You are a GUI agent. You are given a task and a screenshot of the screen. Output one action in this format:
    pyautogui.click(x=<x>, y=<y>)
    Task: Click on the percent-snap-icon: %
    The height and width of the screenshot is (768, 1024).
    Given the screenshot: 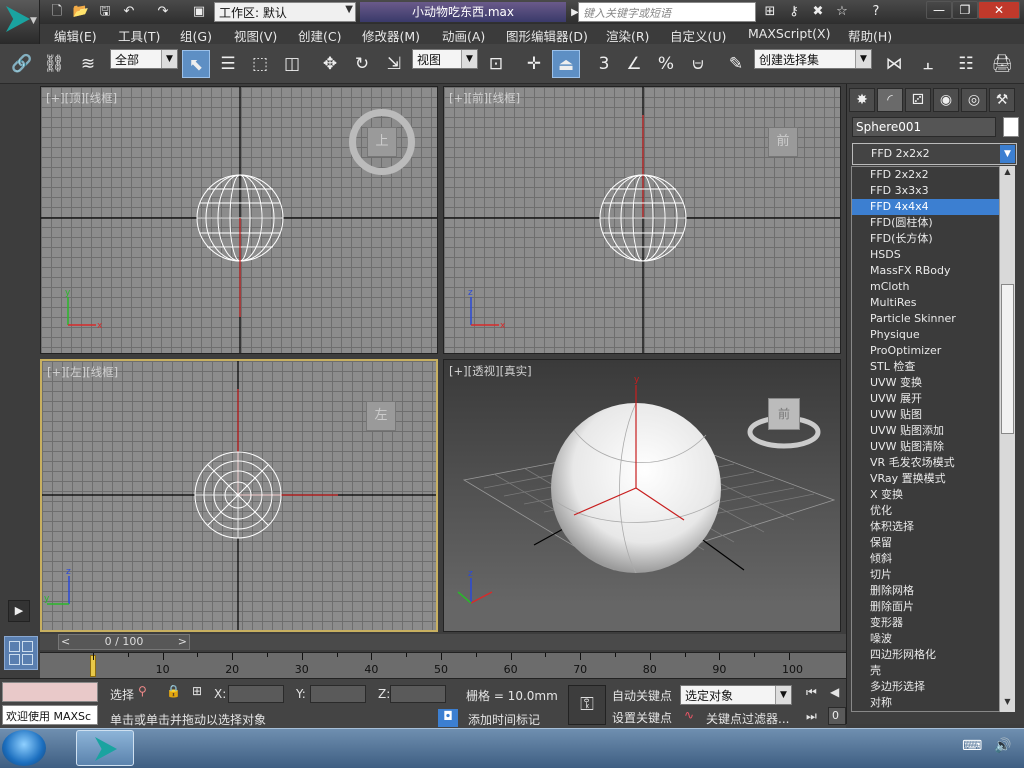 What is the action you would take?
    pyautogui.click(x=666, y=64)
    